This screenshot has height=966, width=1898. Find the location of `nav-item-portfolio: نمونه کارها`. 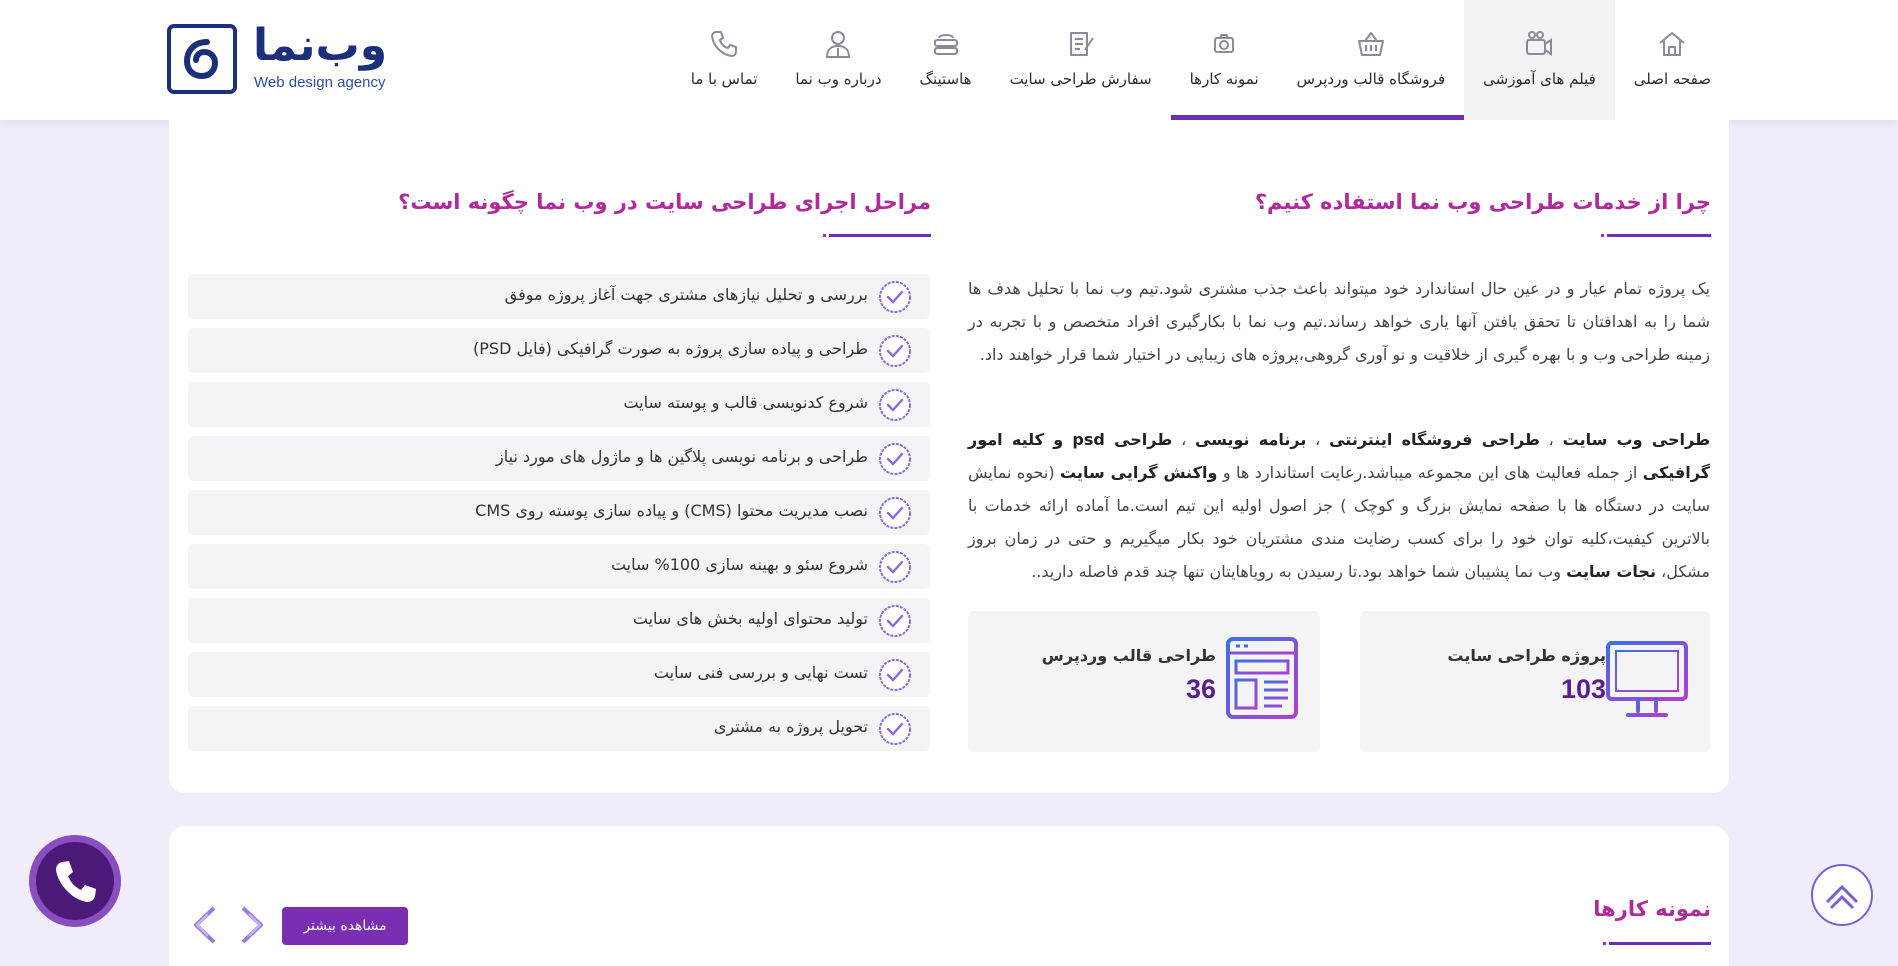

nav-item-portfolio: نمونه کارها is located at coordinates (1224, 60).